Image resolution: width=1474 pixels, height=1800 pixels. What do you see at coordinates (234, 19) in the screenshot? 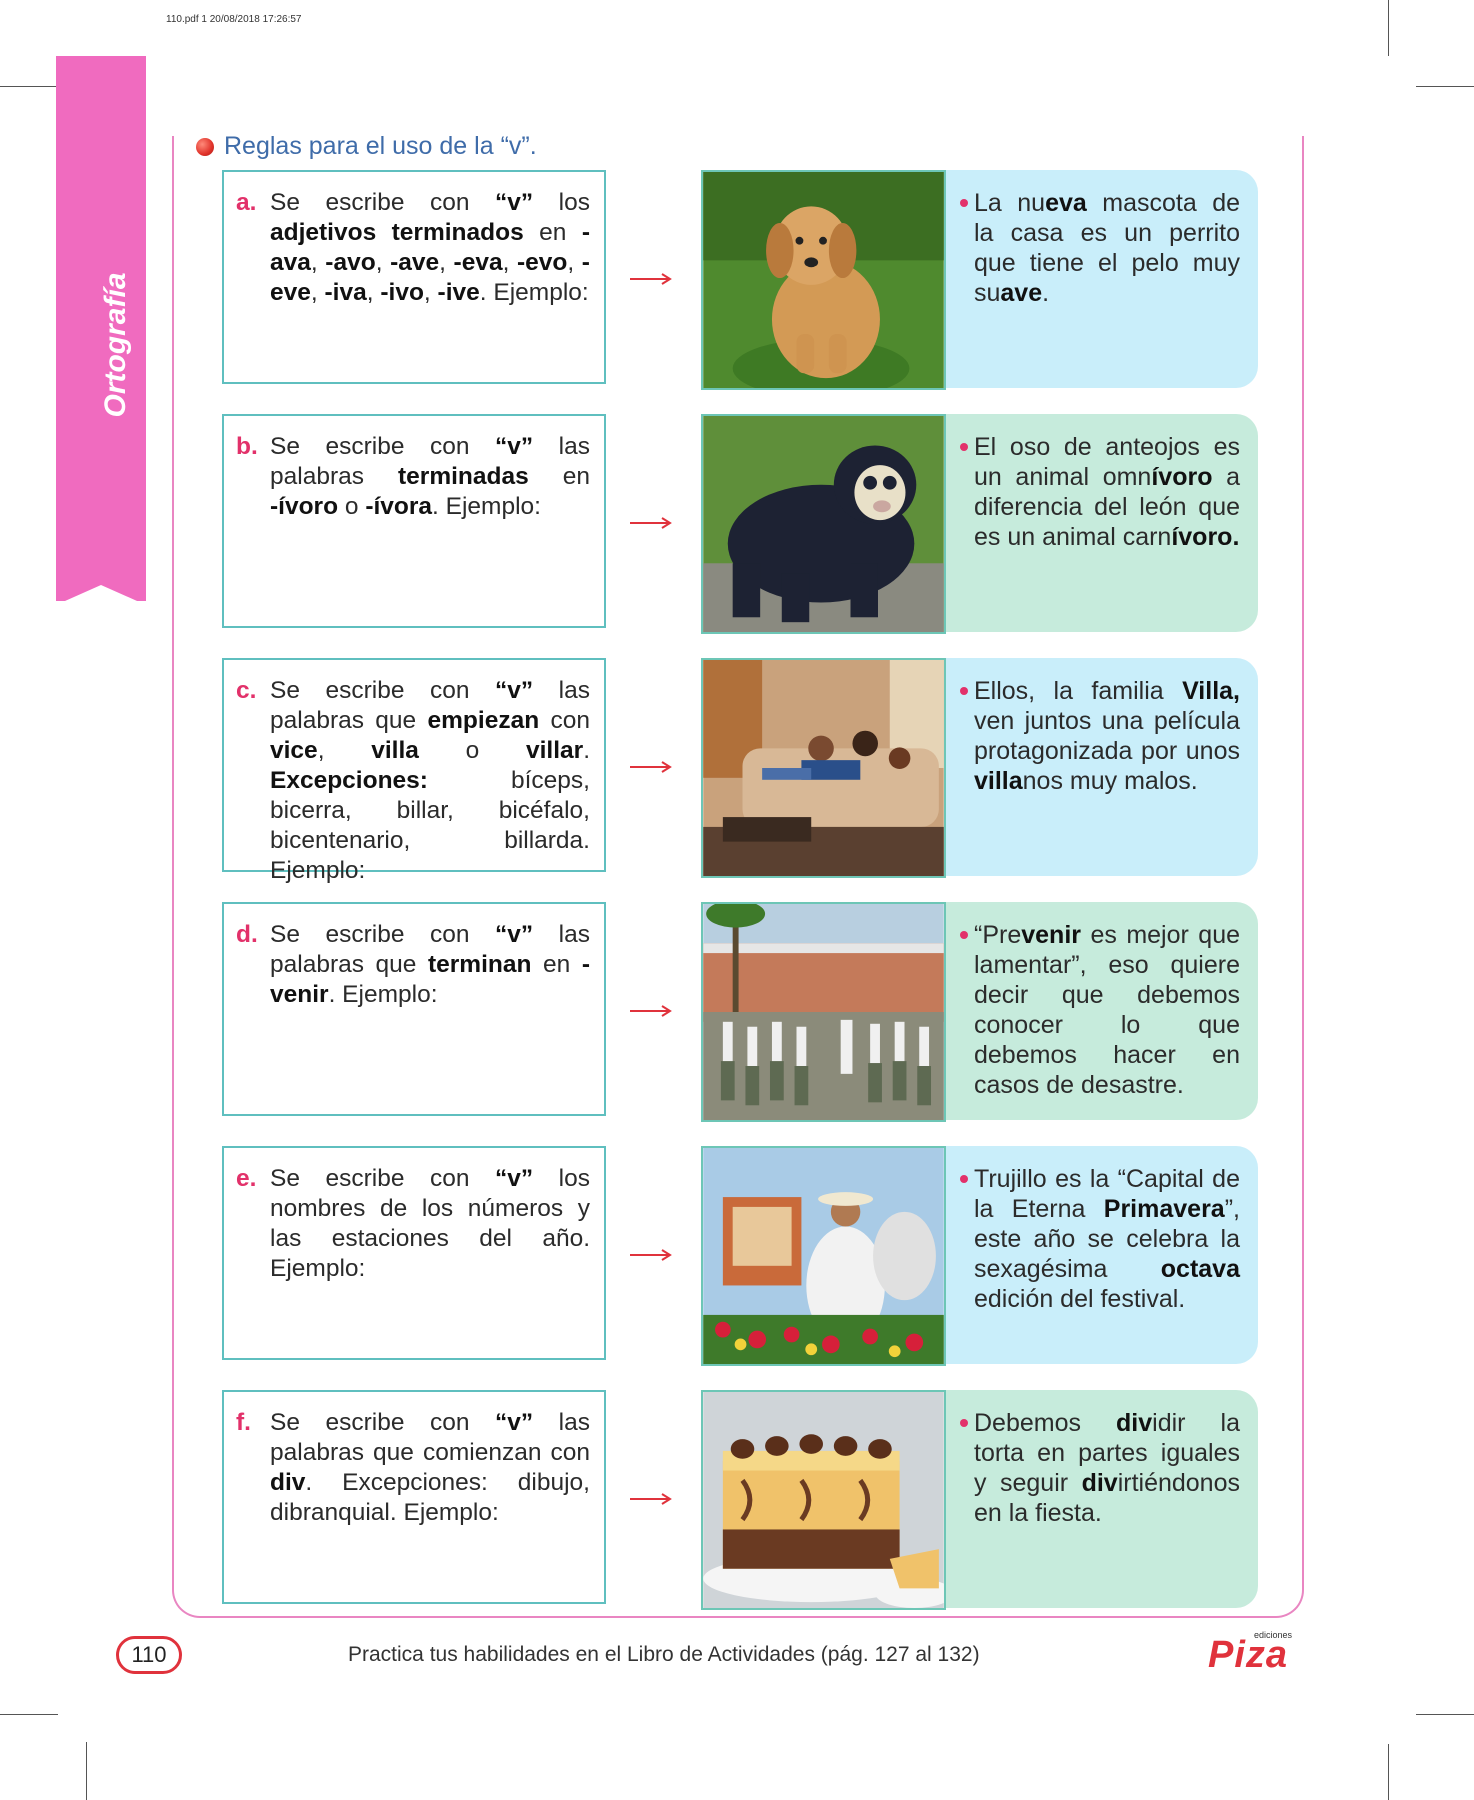
I see `file-meta: 110.pdf 1 20/08/2018 17:26:57` at bounding box center [234, 19].